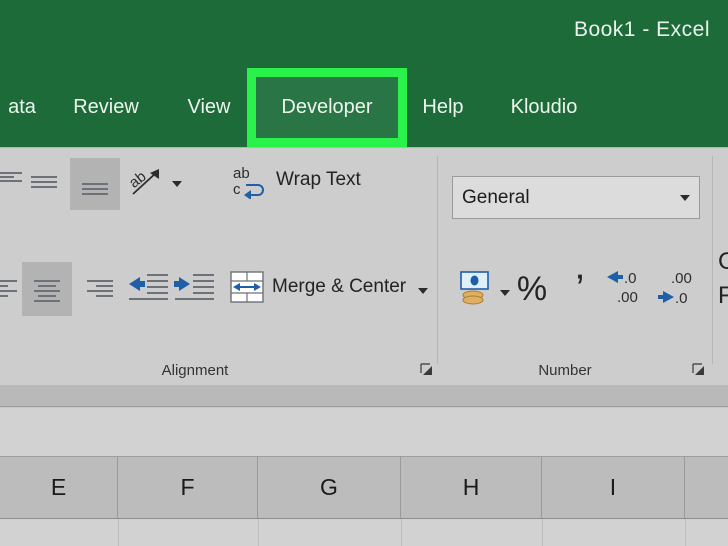  I want to click on tab-kloudio: Kloudio, so click(544, 107).